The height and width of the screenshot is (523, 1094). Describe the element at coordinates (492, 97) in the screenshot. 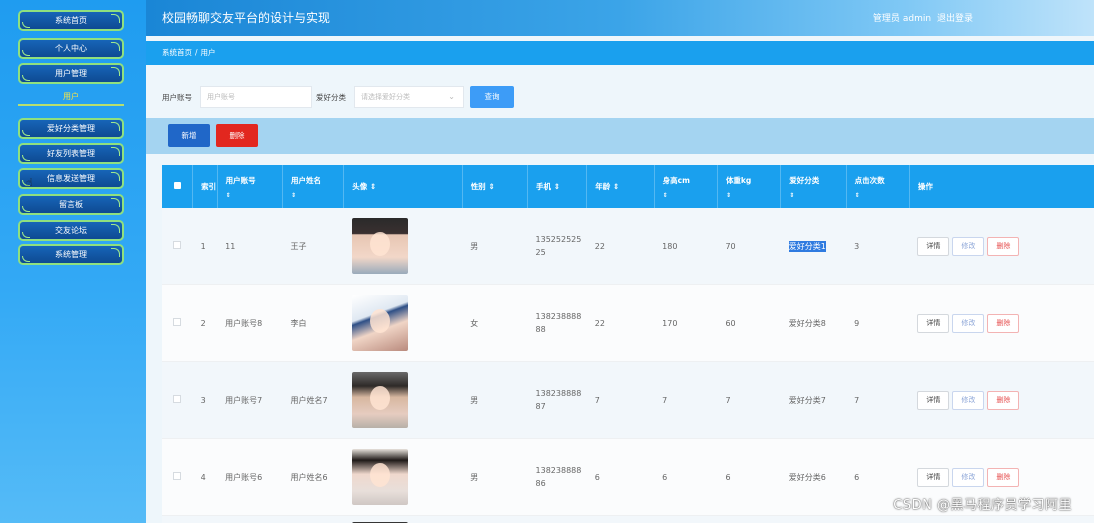

I see `query-button: 查询` at that location.